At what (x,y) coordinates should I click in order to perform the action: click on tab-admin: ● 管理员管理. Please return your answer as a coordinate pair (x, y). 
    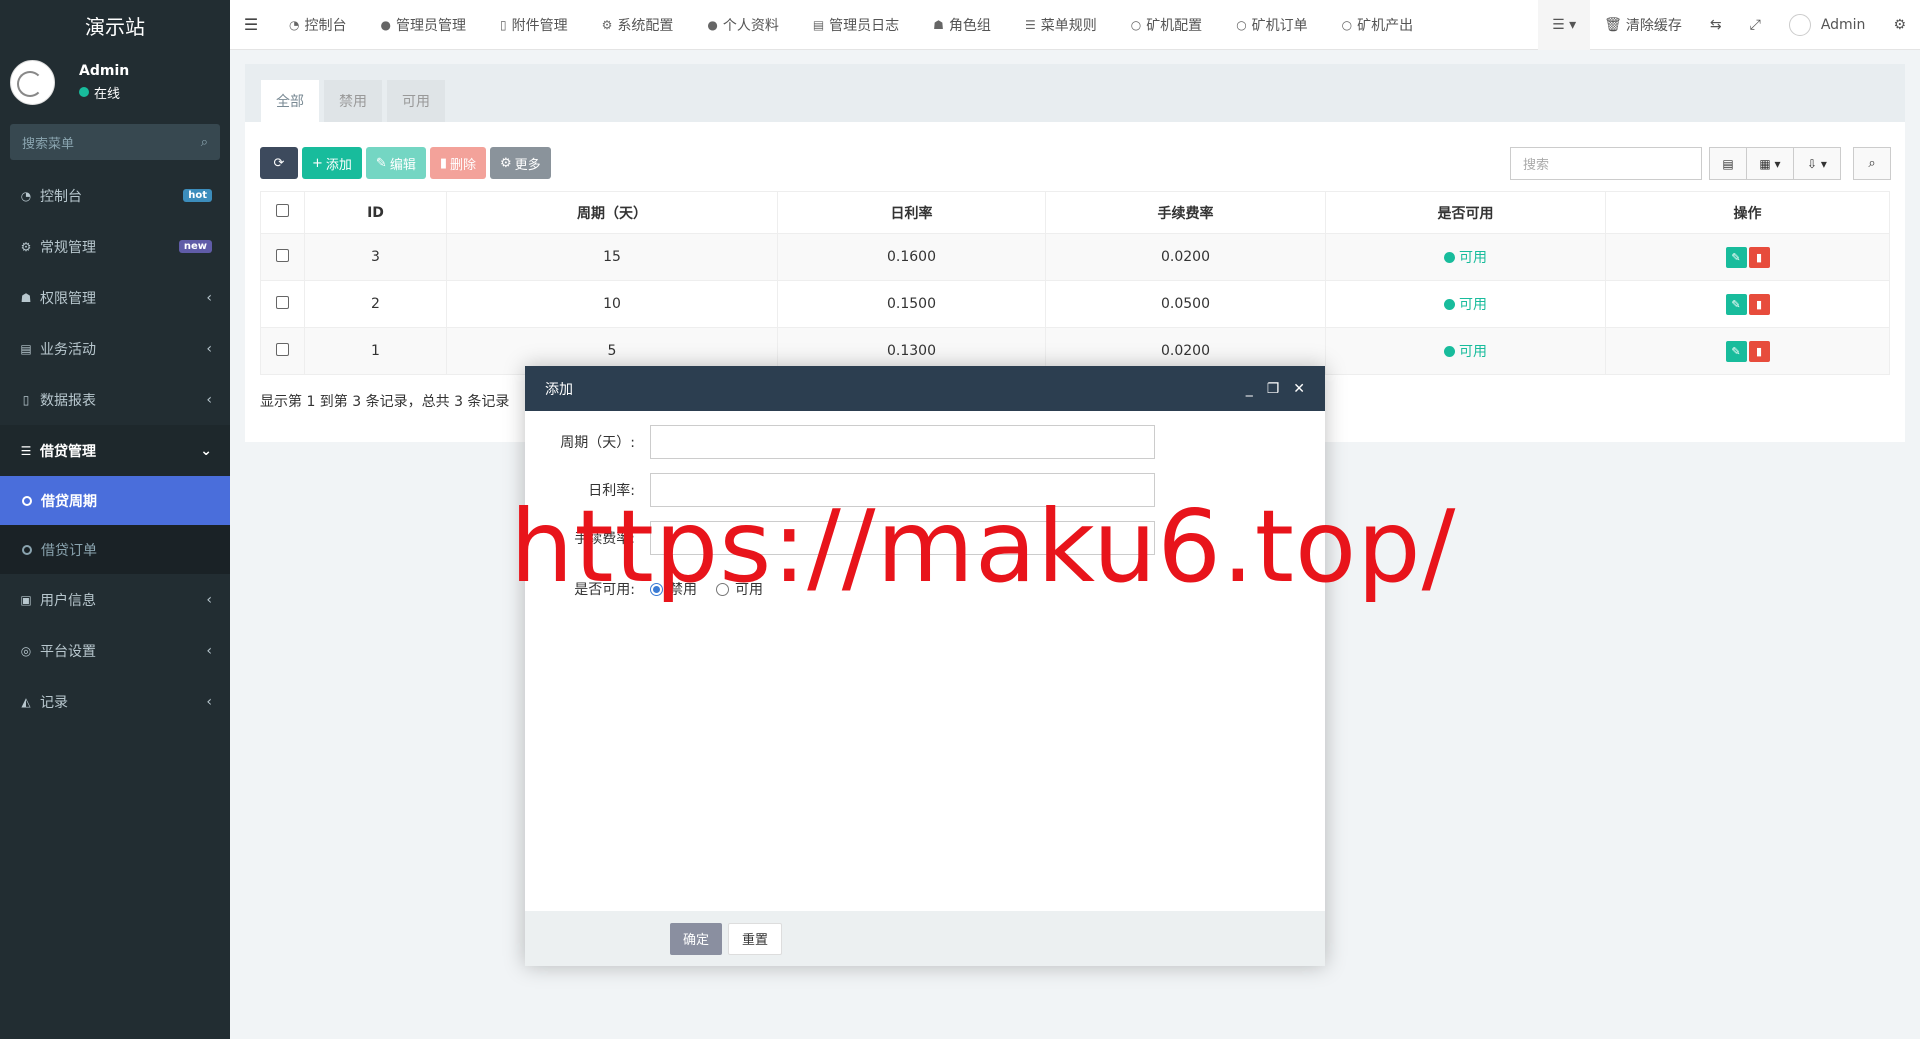
    Looking at the image, I should click on (422, 25).